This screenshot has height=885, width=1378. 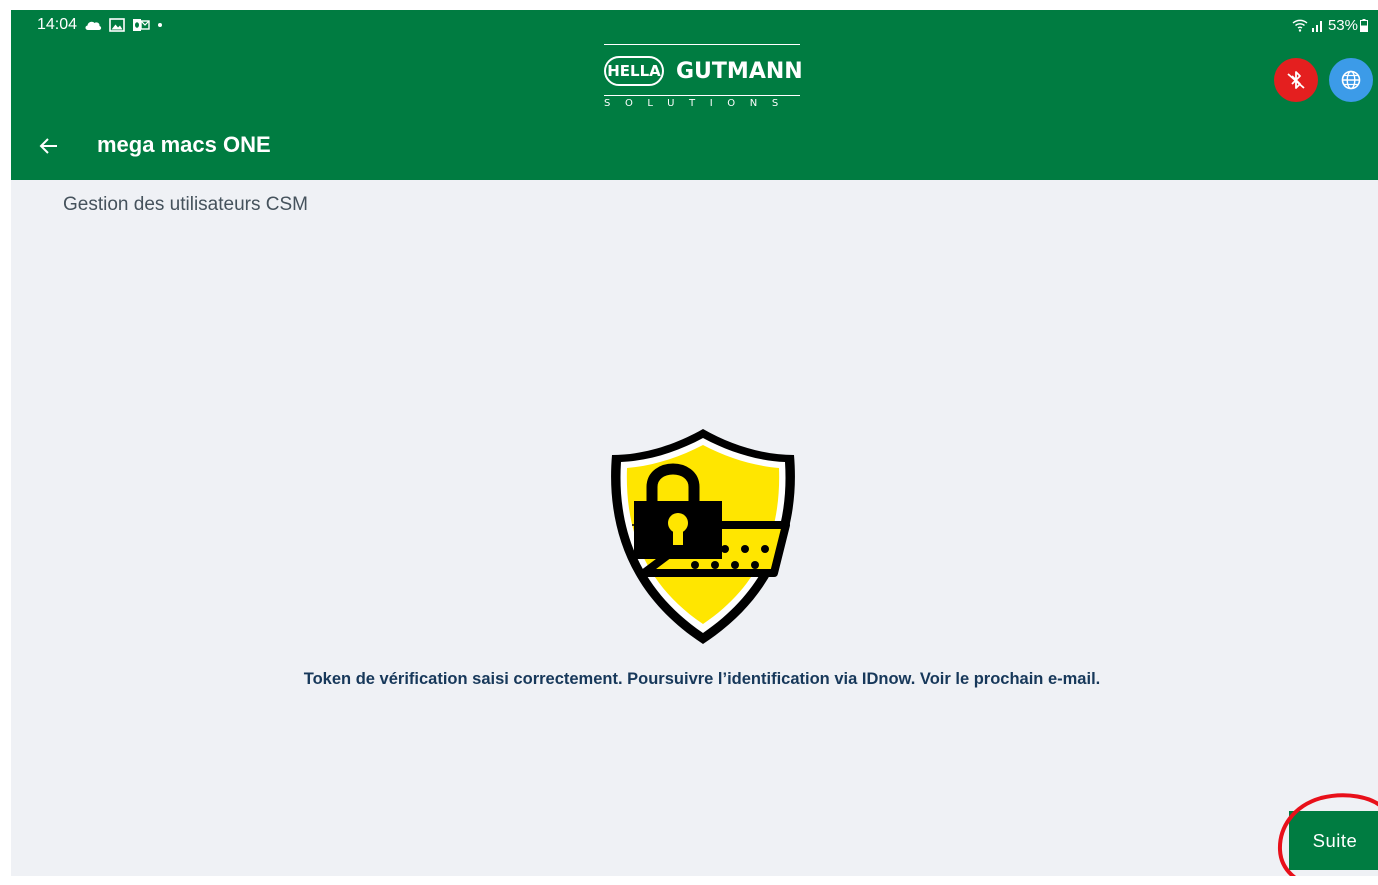 What do you see at coordinates (160, 25) in the screenshot?
I see `dot-icon` at bounding box center [160, 25].